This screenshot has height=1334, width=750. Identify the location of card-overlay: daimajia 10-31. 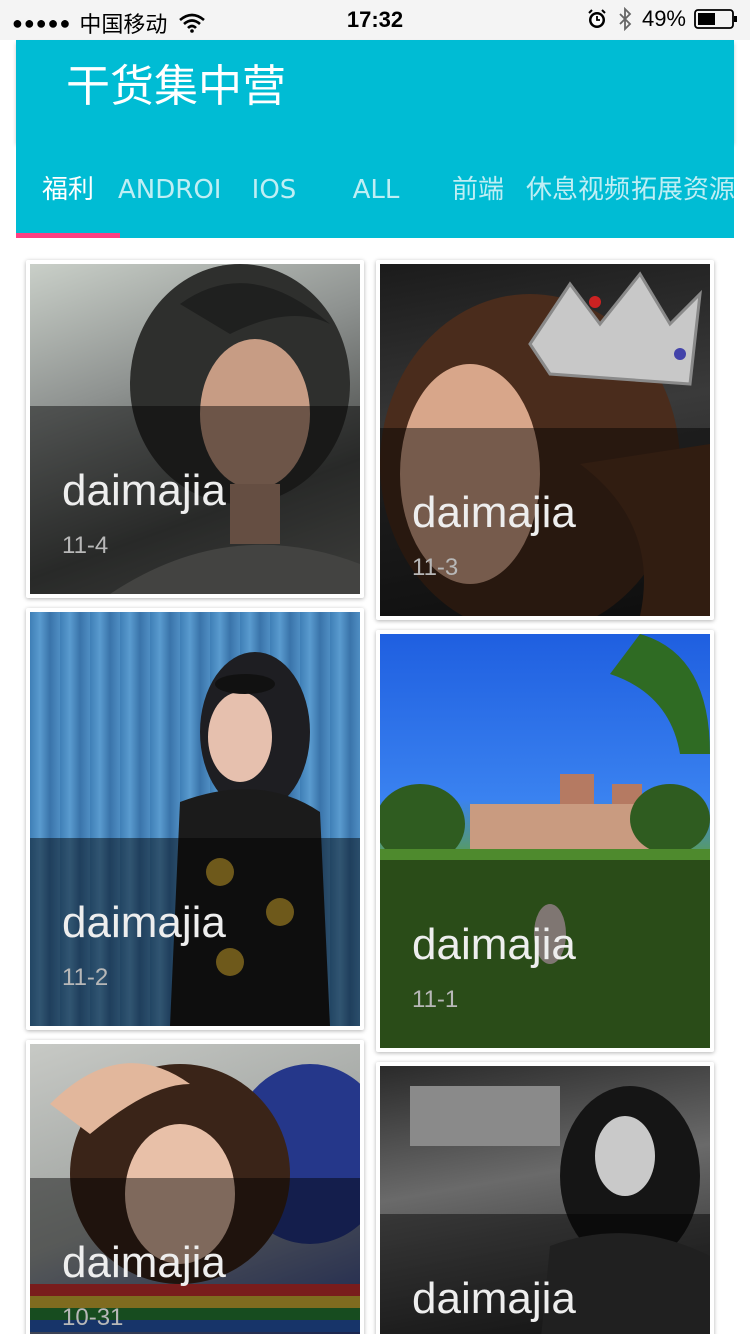
(195, 1256).